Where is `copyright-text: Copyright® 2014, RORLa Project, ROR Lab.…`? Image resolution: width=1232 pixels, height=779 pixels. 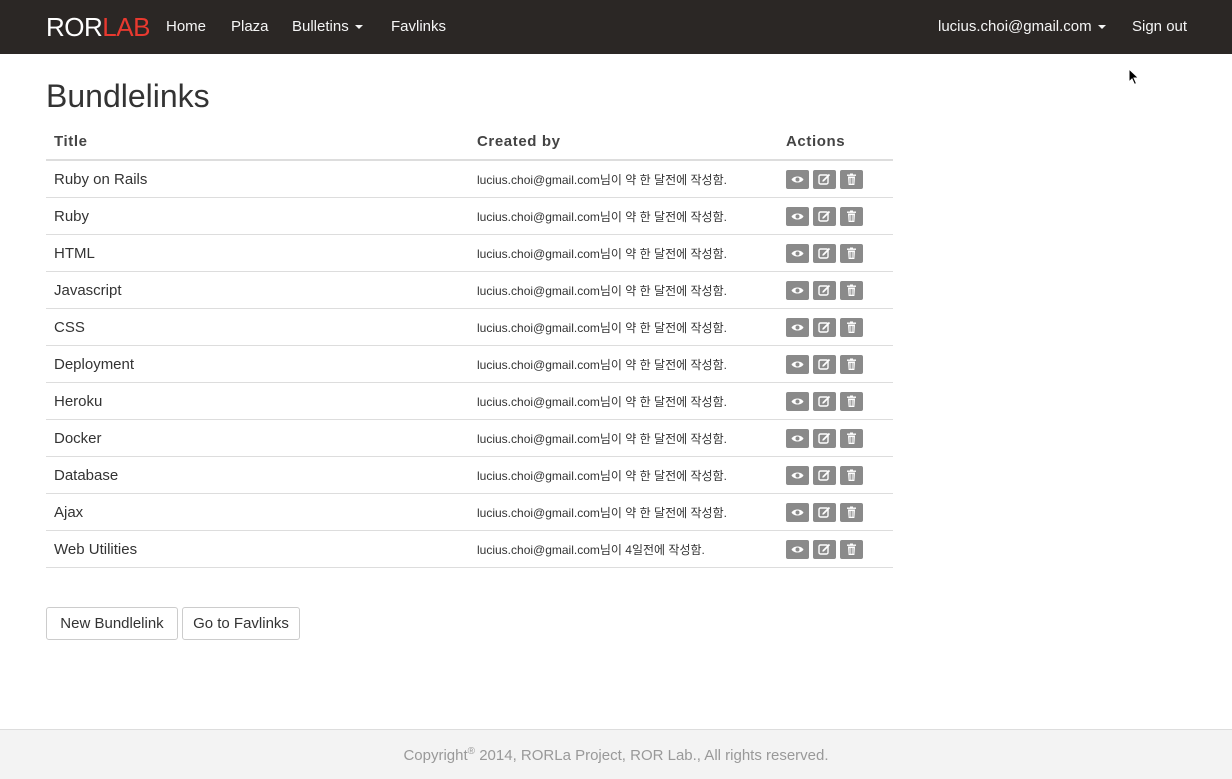 copyright-text: Copyright® 2014, RORLa Project, ROR Lab.… is located at coordinates (616, 755).